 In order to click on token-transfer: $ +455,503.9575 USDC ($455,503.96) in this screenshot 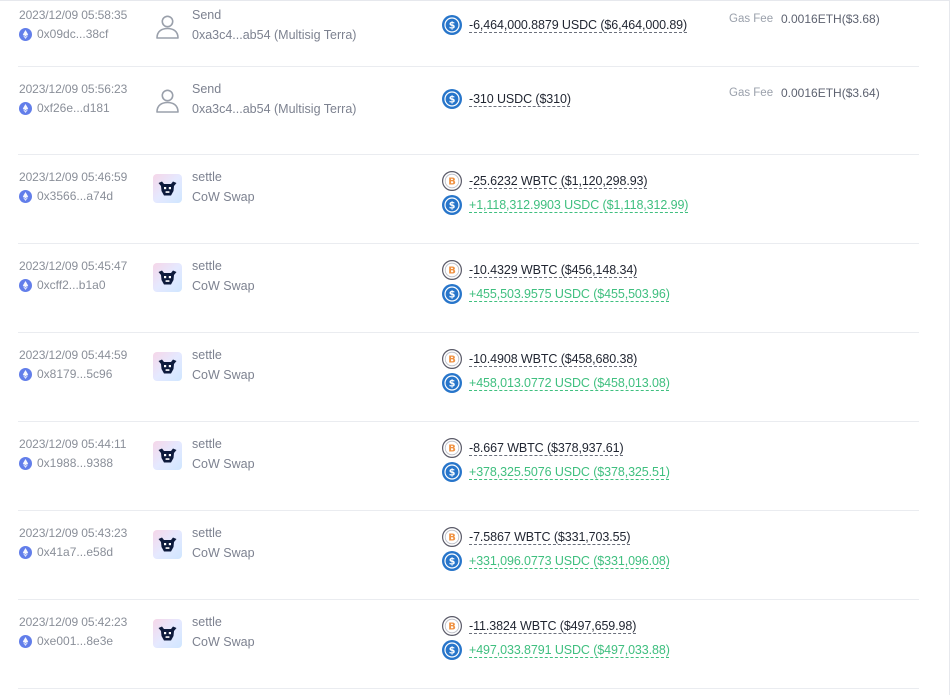, I will do `click(556, 294)`.